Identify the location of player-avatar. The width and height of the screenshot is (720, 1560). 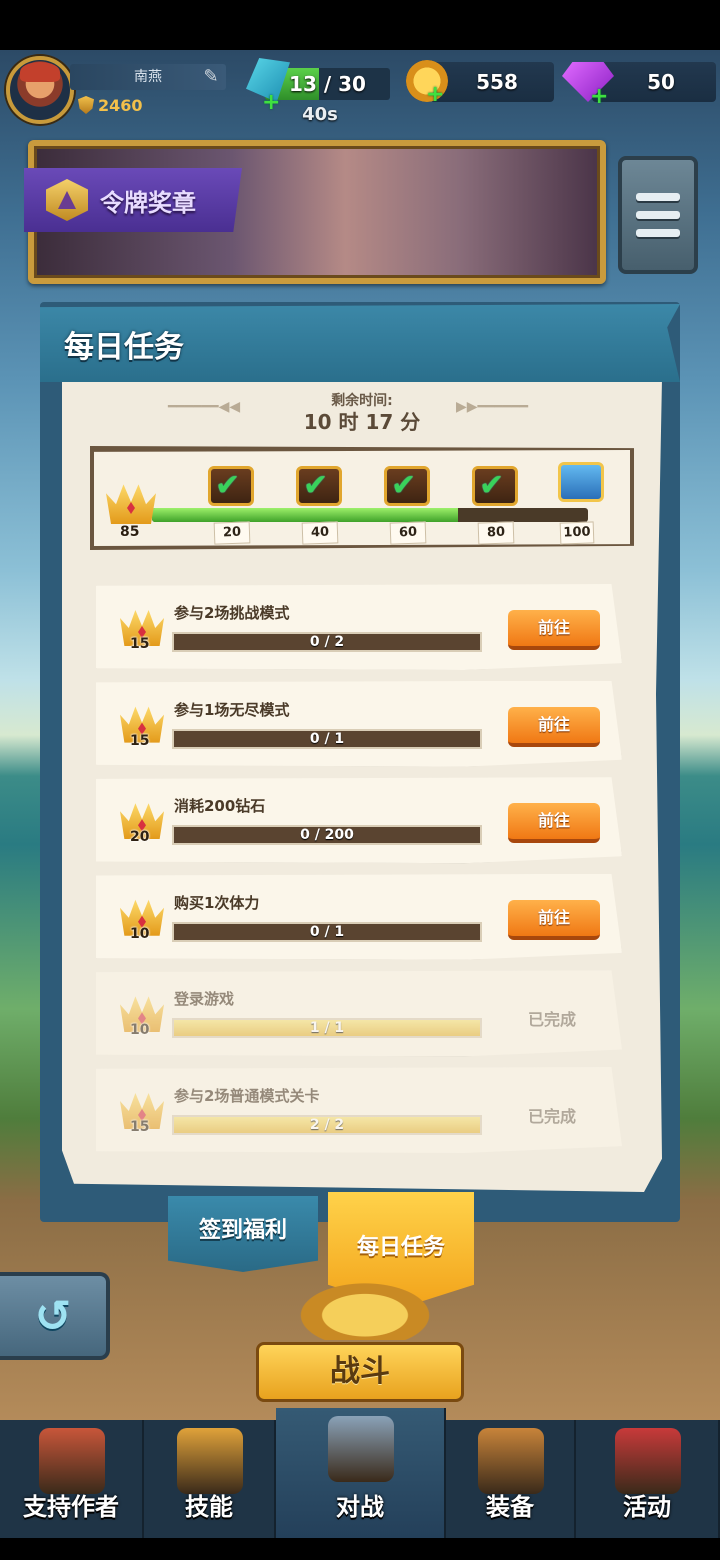
(40, 90).